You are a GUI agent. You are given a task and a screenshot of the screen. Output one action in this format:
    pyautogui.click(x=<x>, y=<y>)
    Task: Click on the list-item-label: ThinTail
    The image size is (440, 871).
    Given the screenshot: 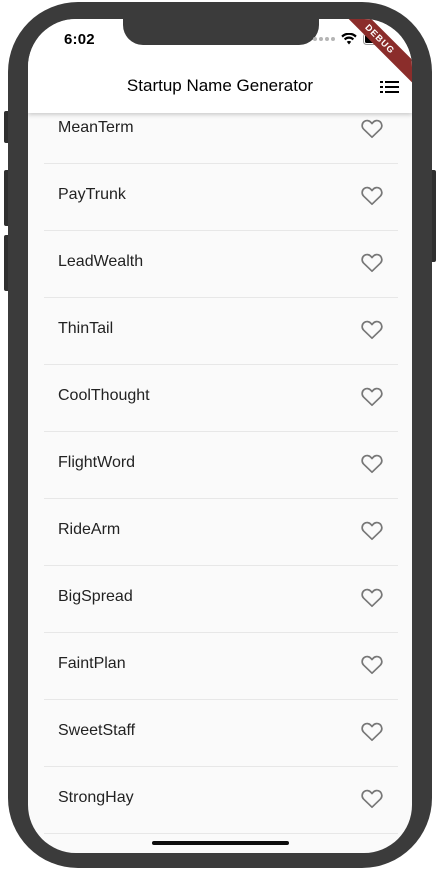 What is the action you would take?
    pyautogui.click(x=86, y=328)
    